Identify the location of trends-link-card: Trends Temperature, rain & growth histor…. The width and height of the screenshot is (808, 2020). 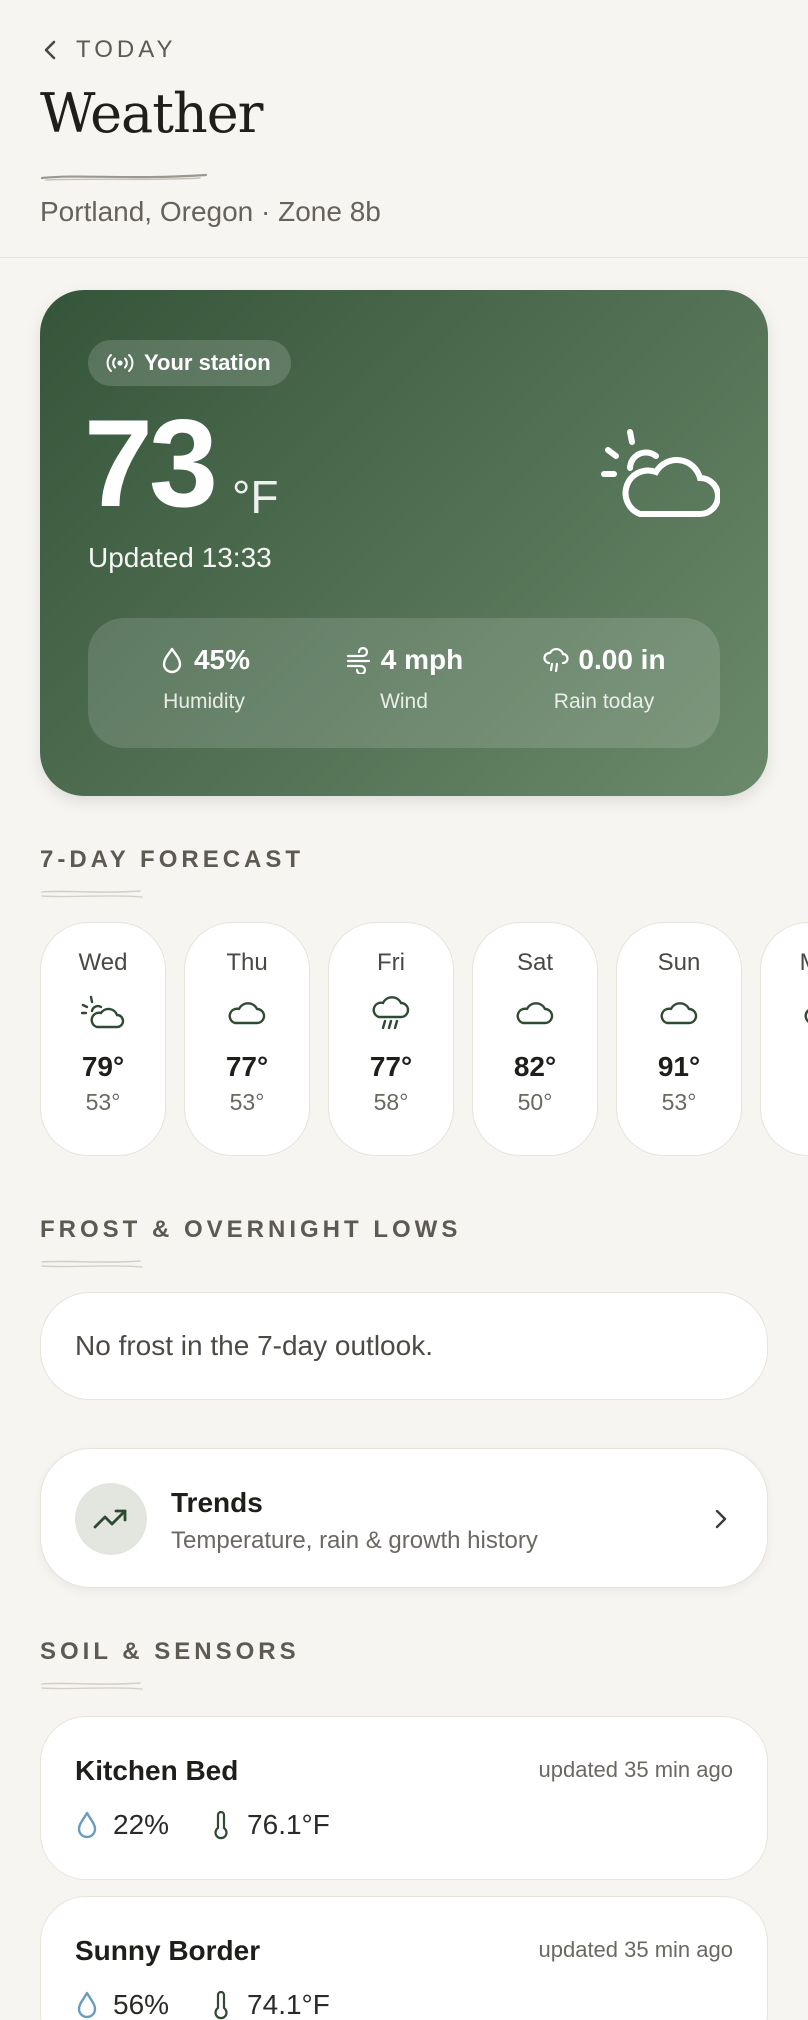
(404, 1518).